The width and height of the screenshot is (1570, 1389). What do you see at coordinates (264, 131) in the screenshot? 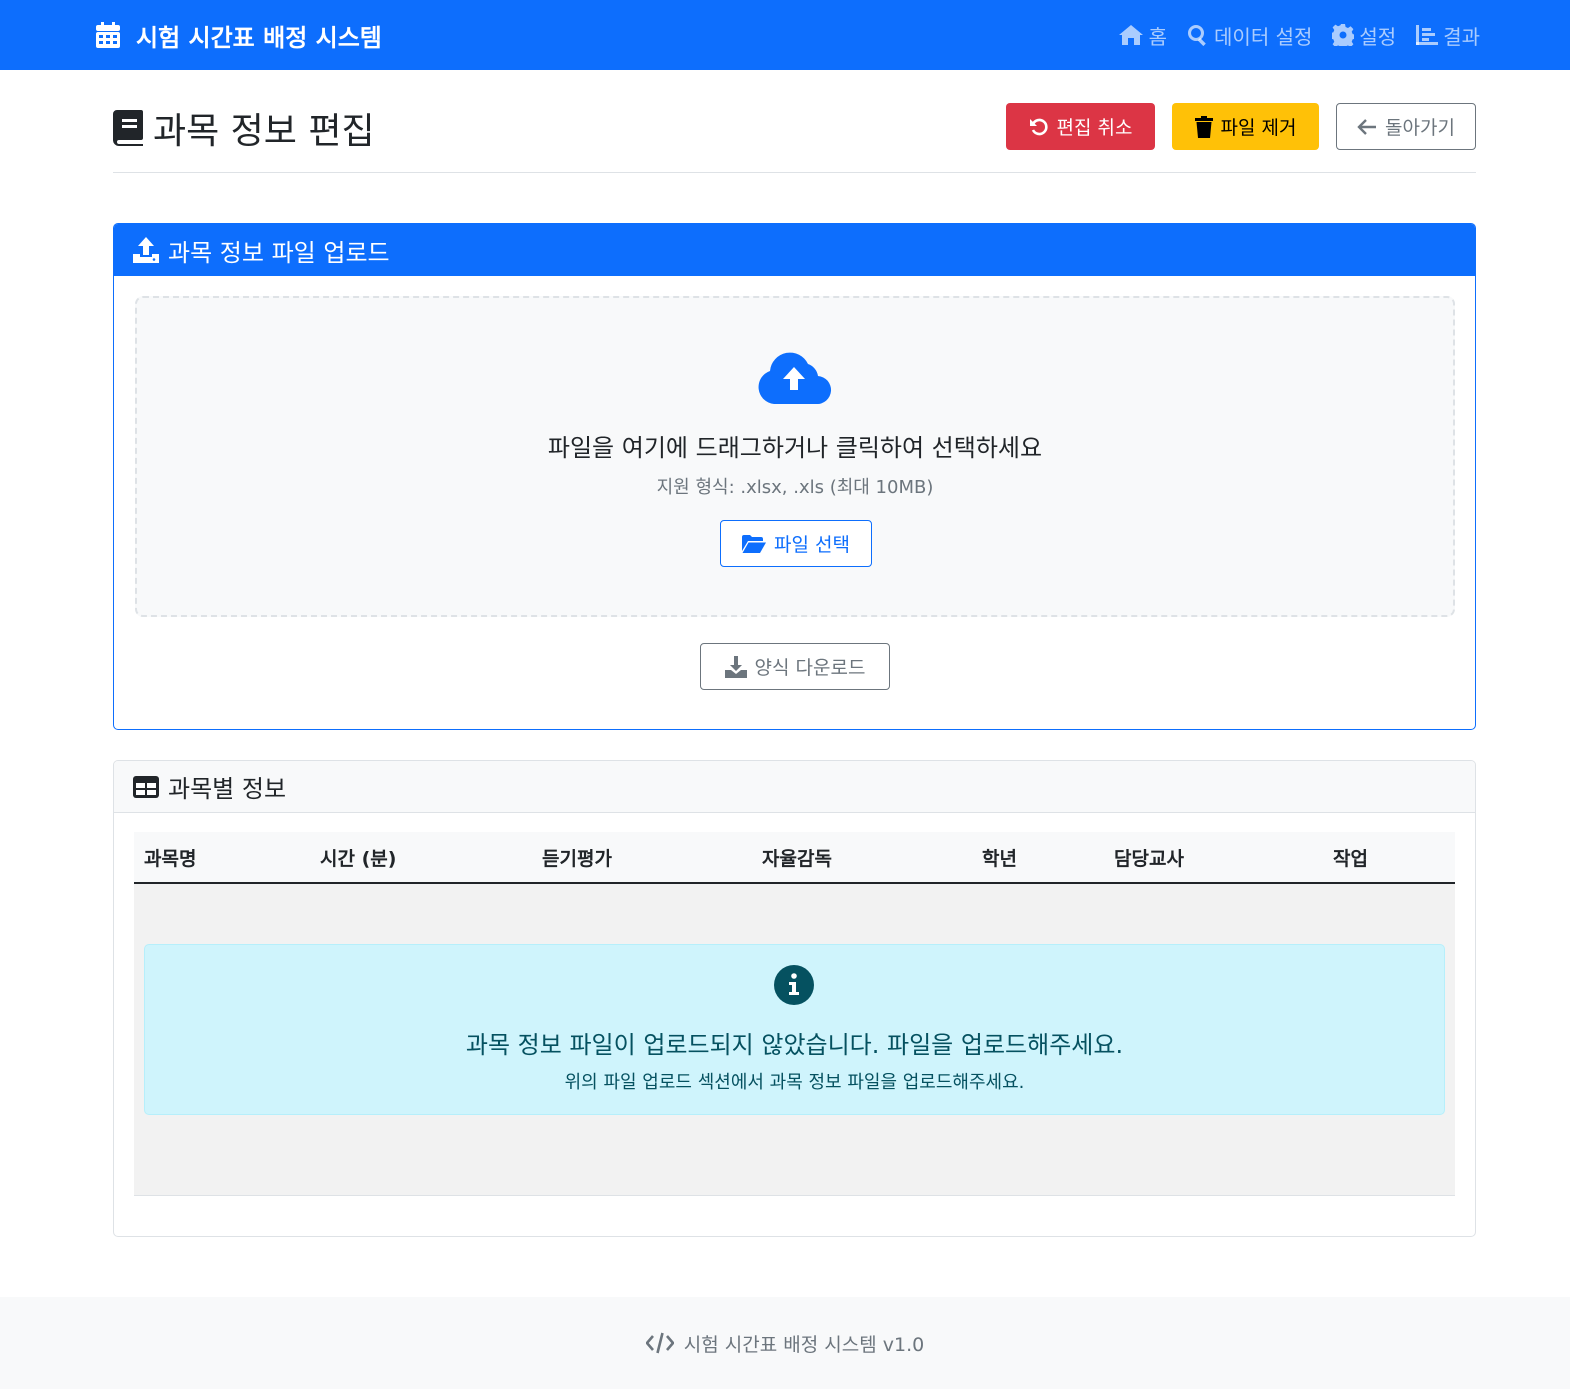
I see `page-title-text: 과목 정보 편집` at bounding box center [264, 131].